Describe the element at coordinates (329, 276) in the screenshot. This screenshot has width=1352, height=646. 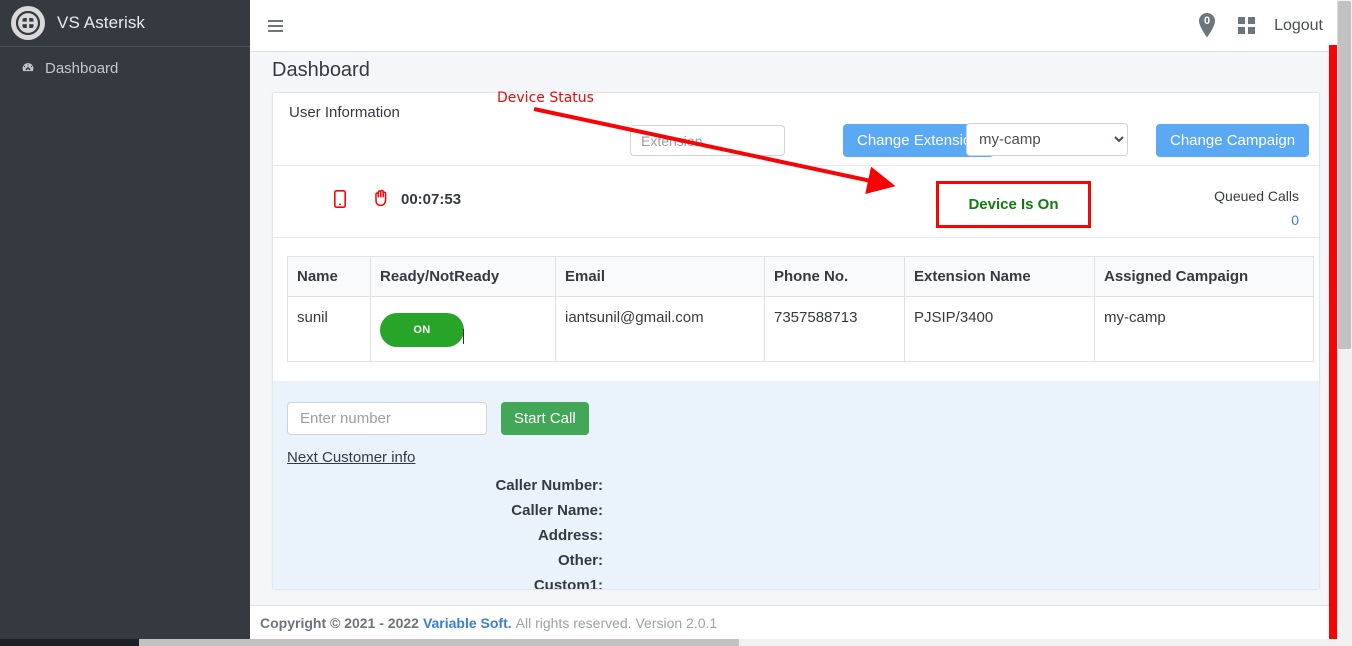
I see `column-header-name: Name` at that location.